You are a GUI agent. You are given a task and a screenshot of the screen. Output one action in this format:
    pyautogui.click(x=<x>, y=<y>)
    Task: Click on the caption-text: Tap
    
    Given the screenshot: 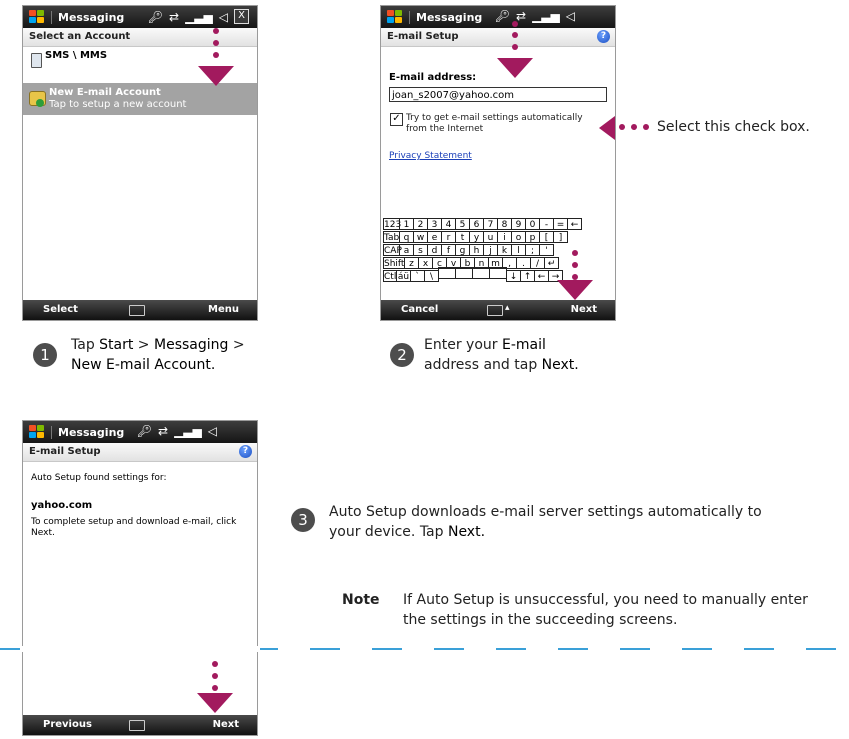 What is the action you would take?
    pyautogui.click(x=85, y=345)
    